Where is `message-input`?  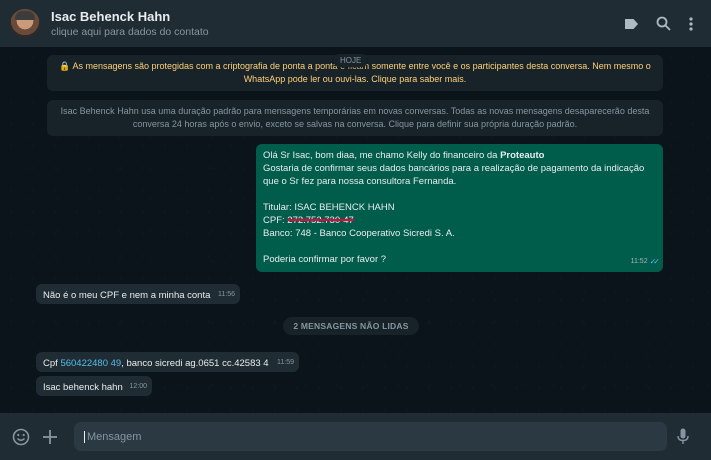 message-input is located at coordinates (375, 436).